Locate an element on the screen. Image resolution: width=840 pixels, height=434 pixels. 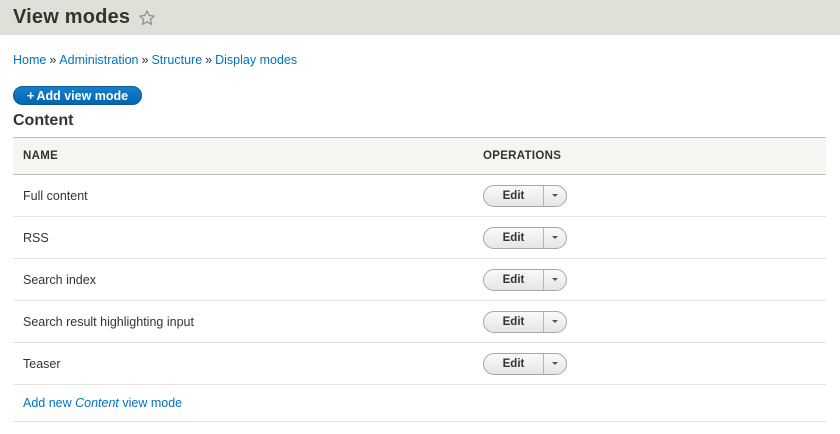
add-new-content-view-mode-link: Add new Content view mode is located at coordinates (102, 403).